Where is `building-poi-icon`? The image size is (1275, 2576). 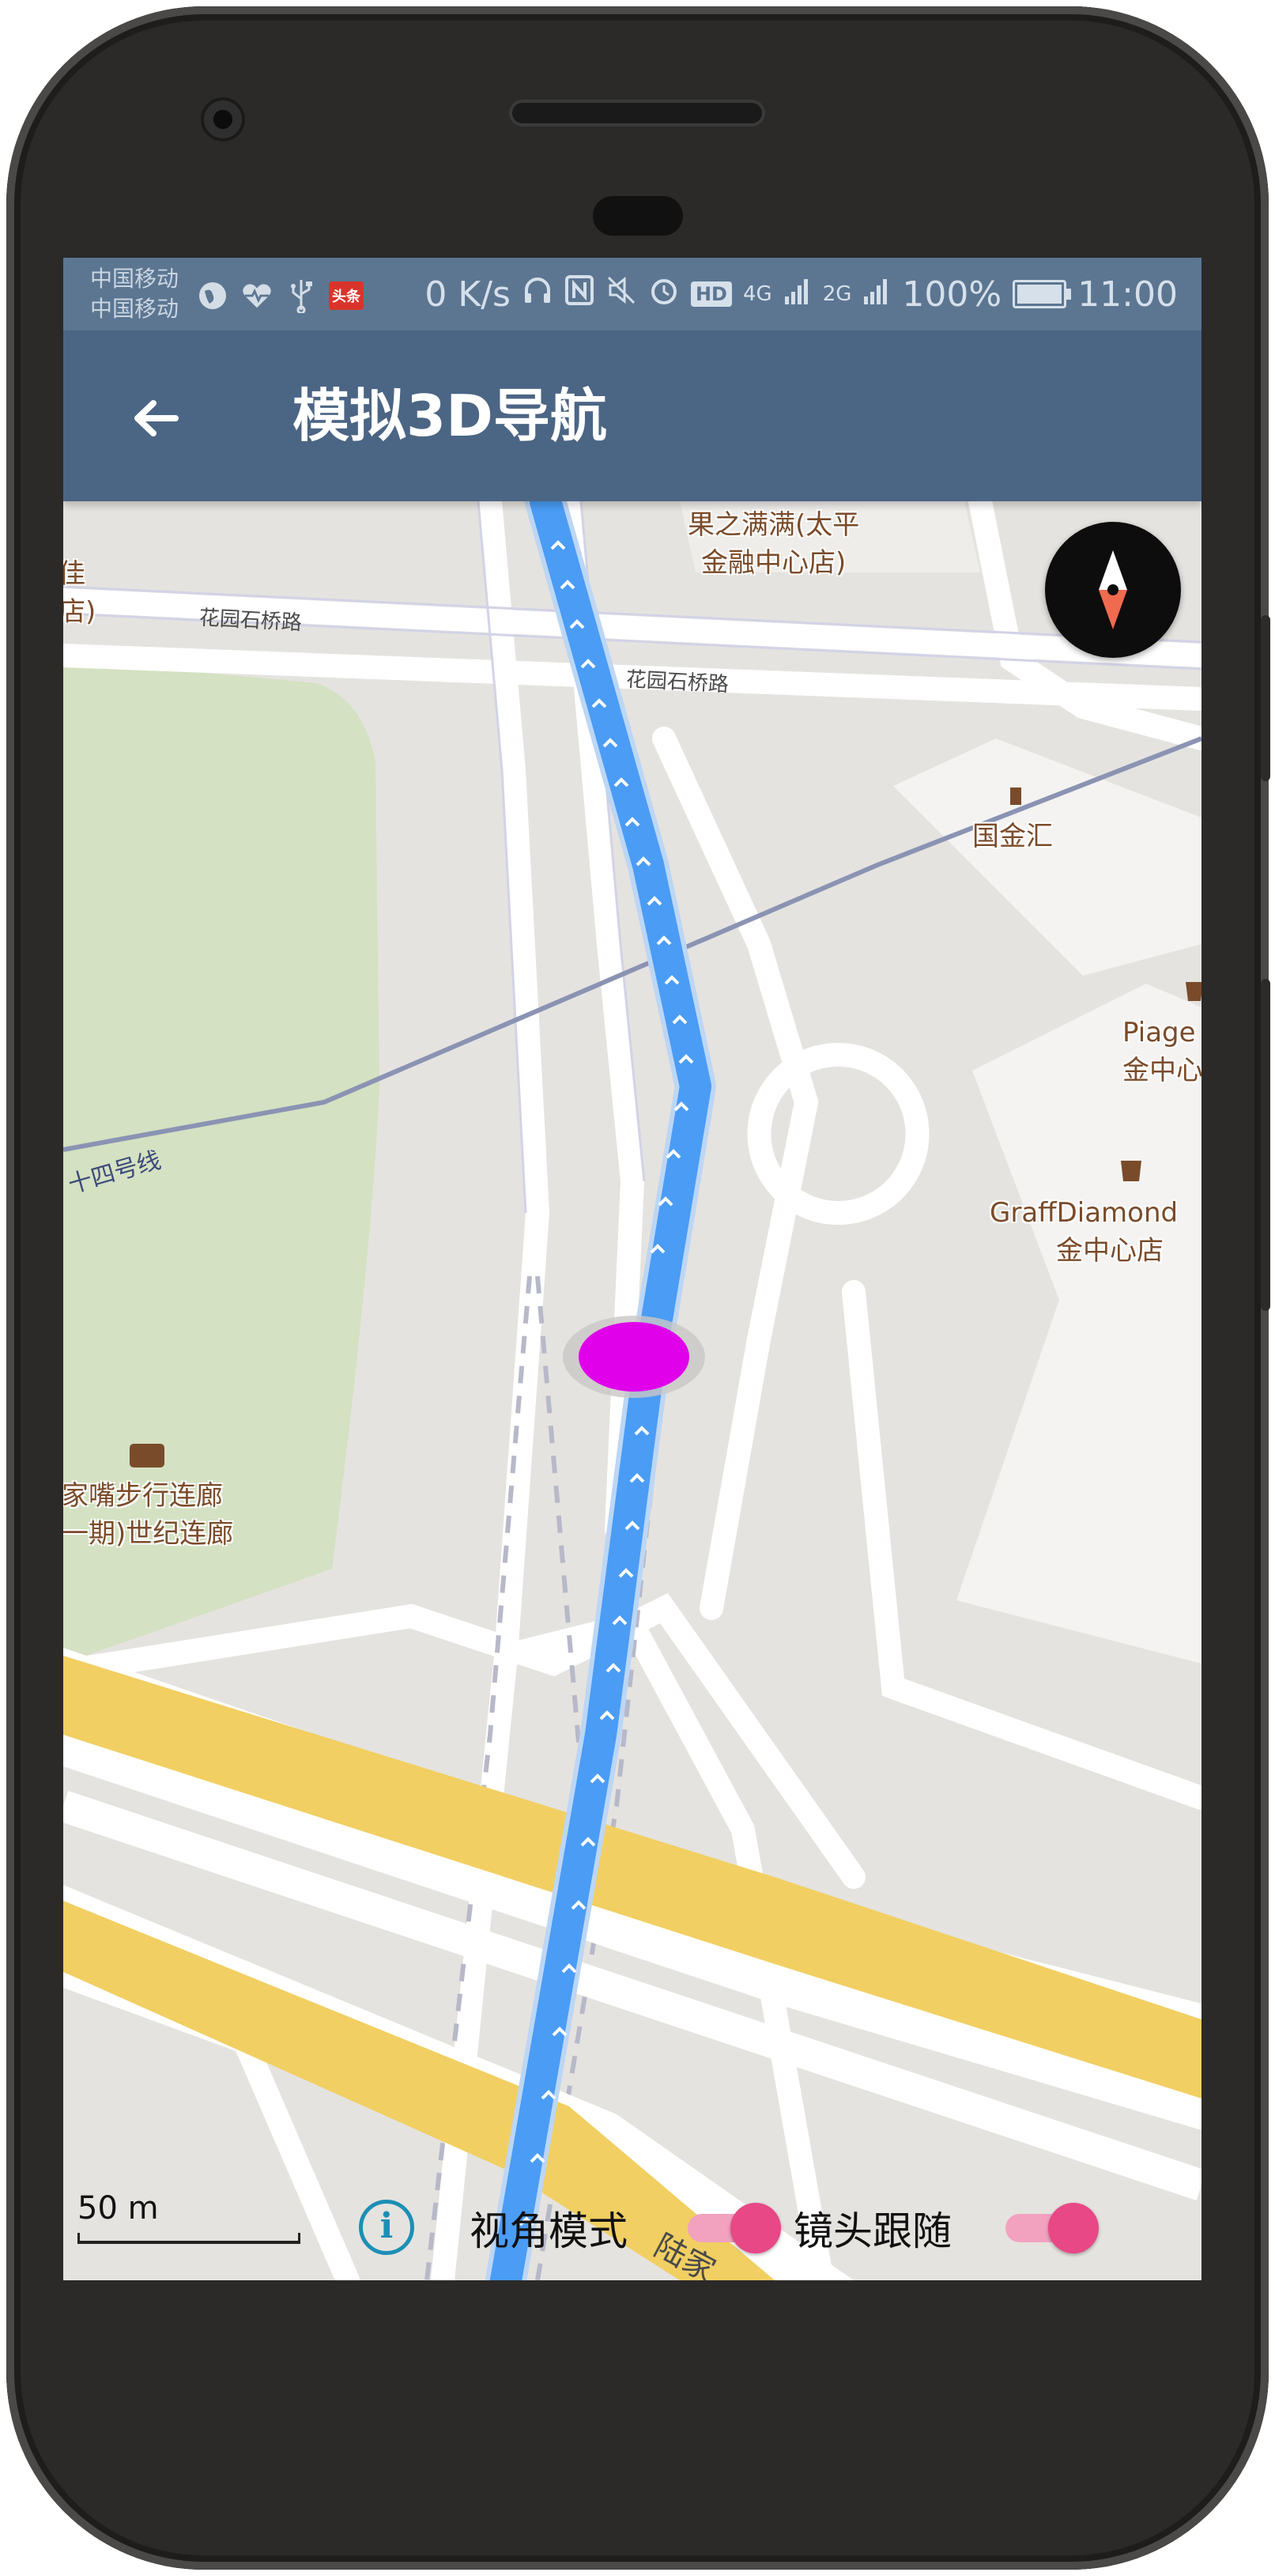
building-poi-icon is located at coordinates (1016, 796).